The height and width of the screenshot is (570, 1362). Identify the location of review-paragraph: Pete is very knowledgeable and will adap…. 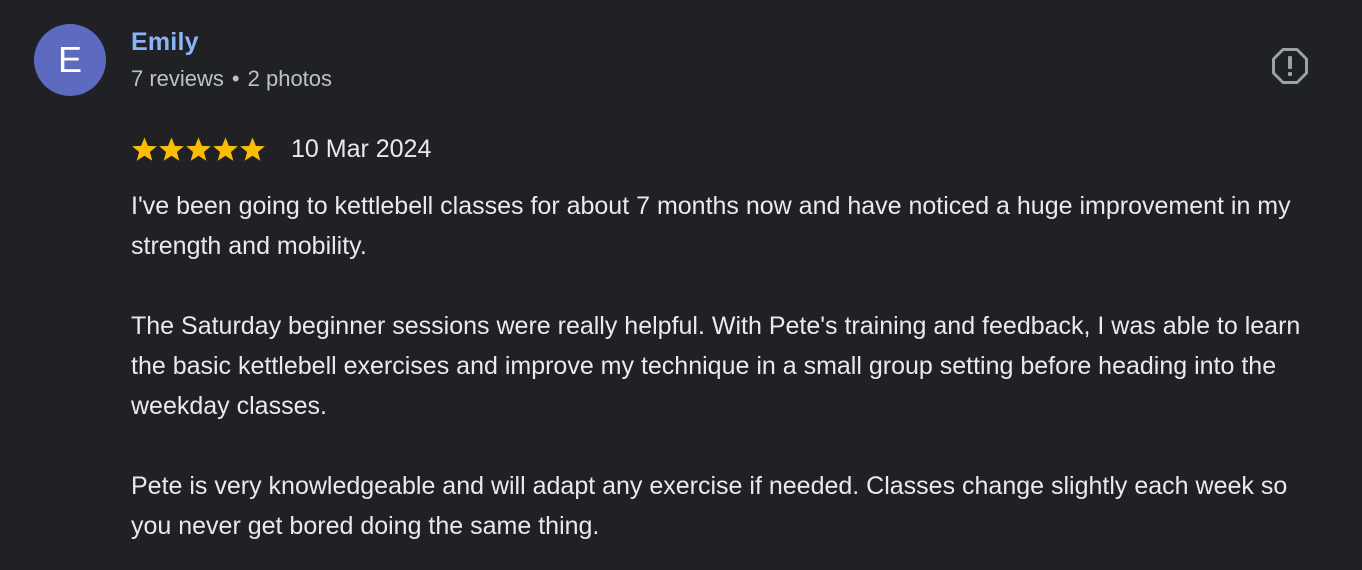
(709, 506).